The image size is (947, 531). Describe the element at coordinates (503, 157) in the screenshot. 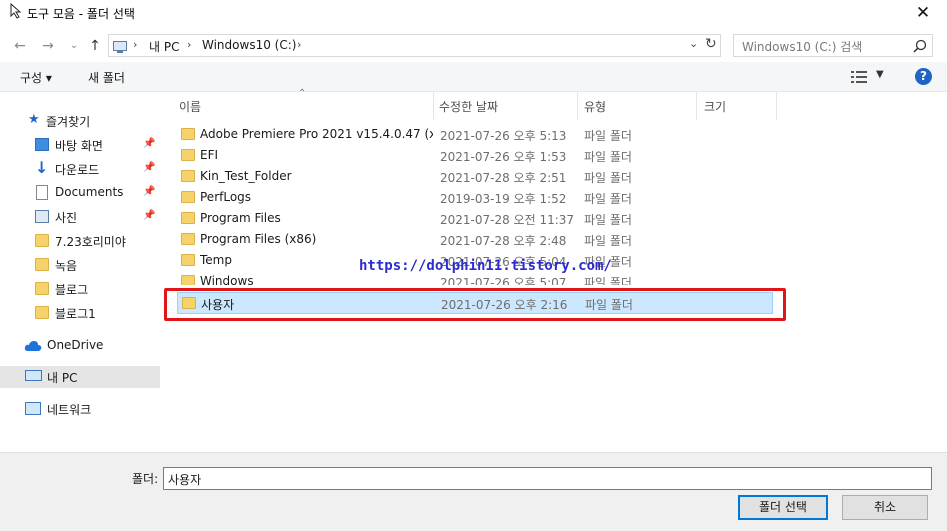

I see `file-modified: 2021-07-26 오후 1:53` at that location.